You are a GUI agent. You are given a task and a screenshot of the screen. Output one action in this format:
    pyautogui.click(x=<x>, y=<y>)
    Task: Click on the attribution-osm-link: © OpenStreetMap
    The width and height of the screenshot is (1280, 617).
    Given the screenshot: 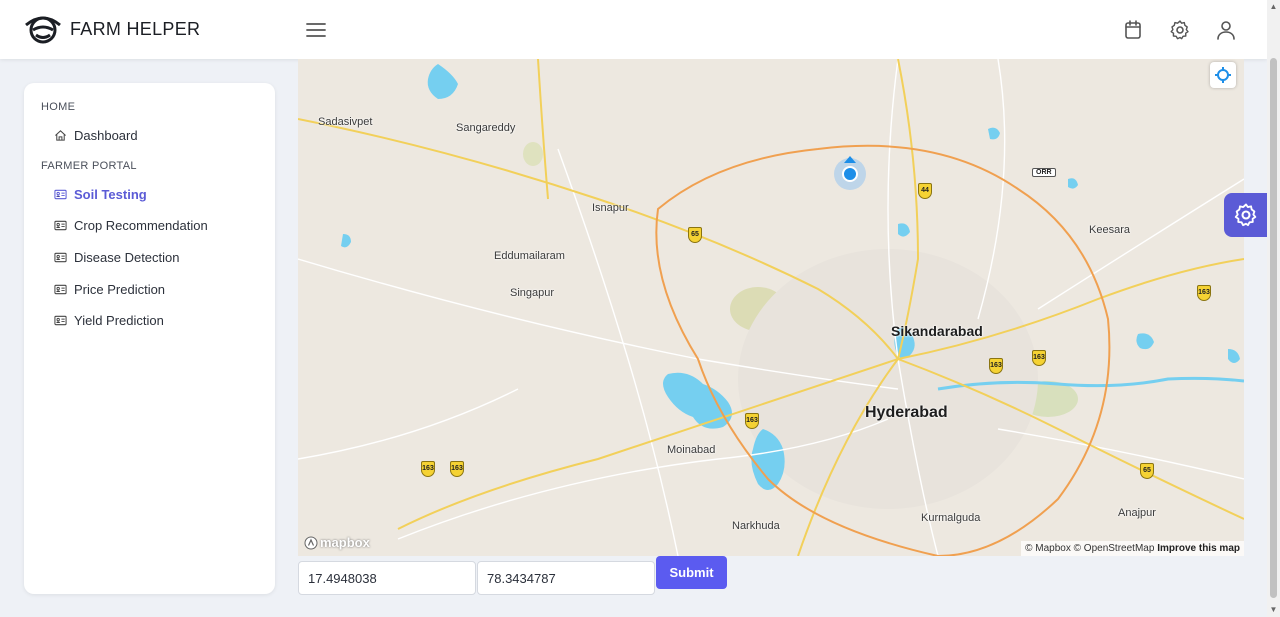 What is the action you would take?
    pyautogui.click(x=1114, y=548)
    